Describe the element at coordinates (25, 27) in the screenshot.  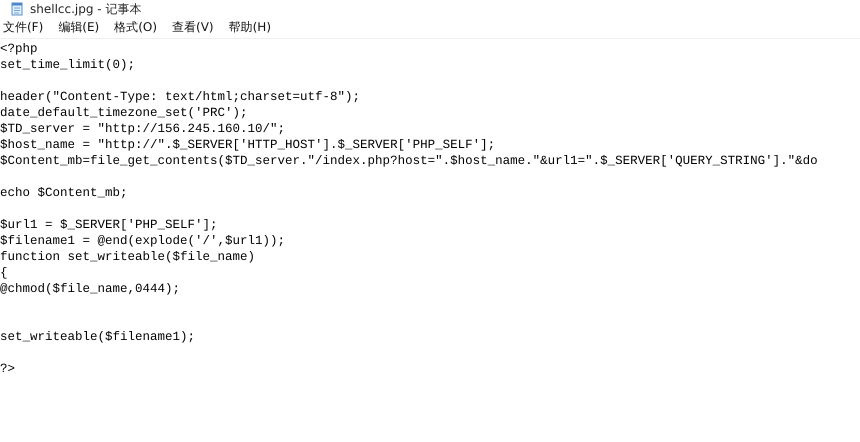
I see `menu-item: 文件(F)` at that location.